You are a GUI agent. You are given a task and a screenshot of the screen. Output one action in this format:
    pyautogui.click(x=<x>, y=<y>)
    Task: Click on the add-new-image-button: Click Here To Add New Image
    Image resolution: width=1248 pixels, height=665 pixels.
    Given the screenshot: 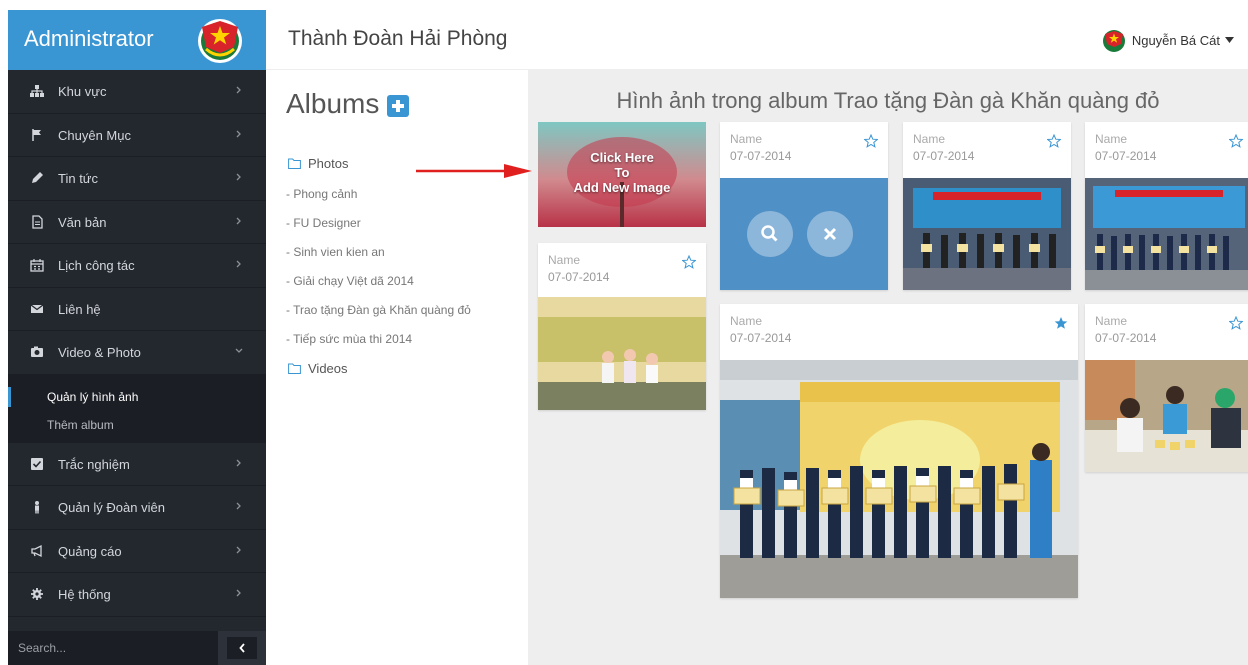 What is the action you would take?
    pyautogui.click(x=622, y=174)
    